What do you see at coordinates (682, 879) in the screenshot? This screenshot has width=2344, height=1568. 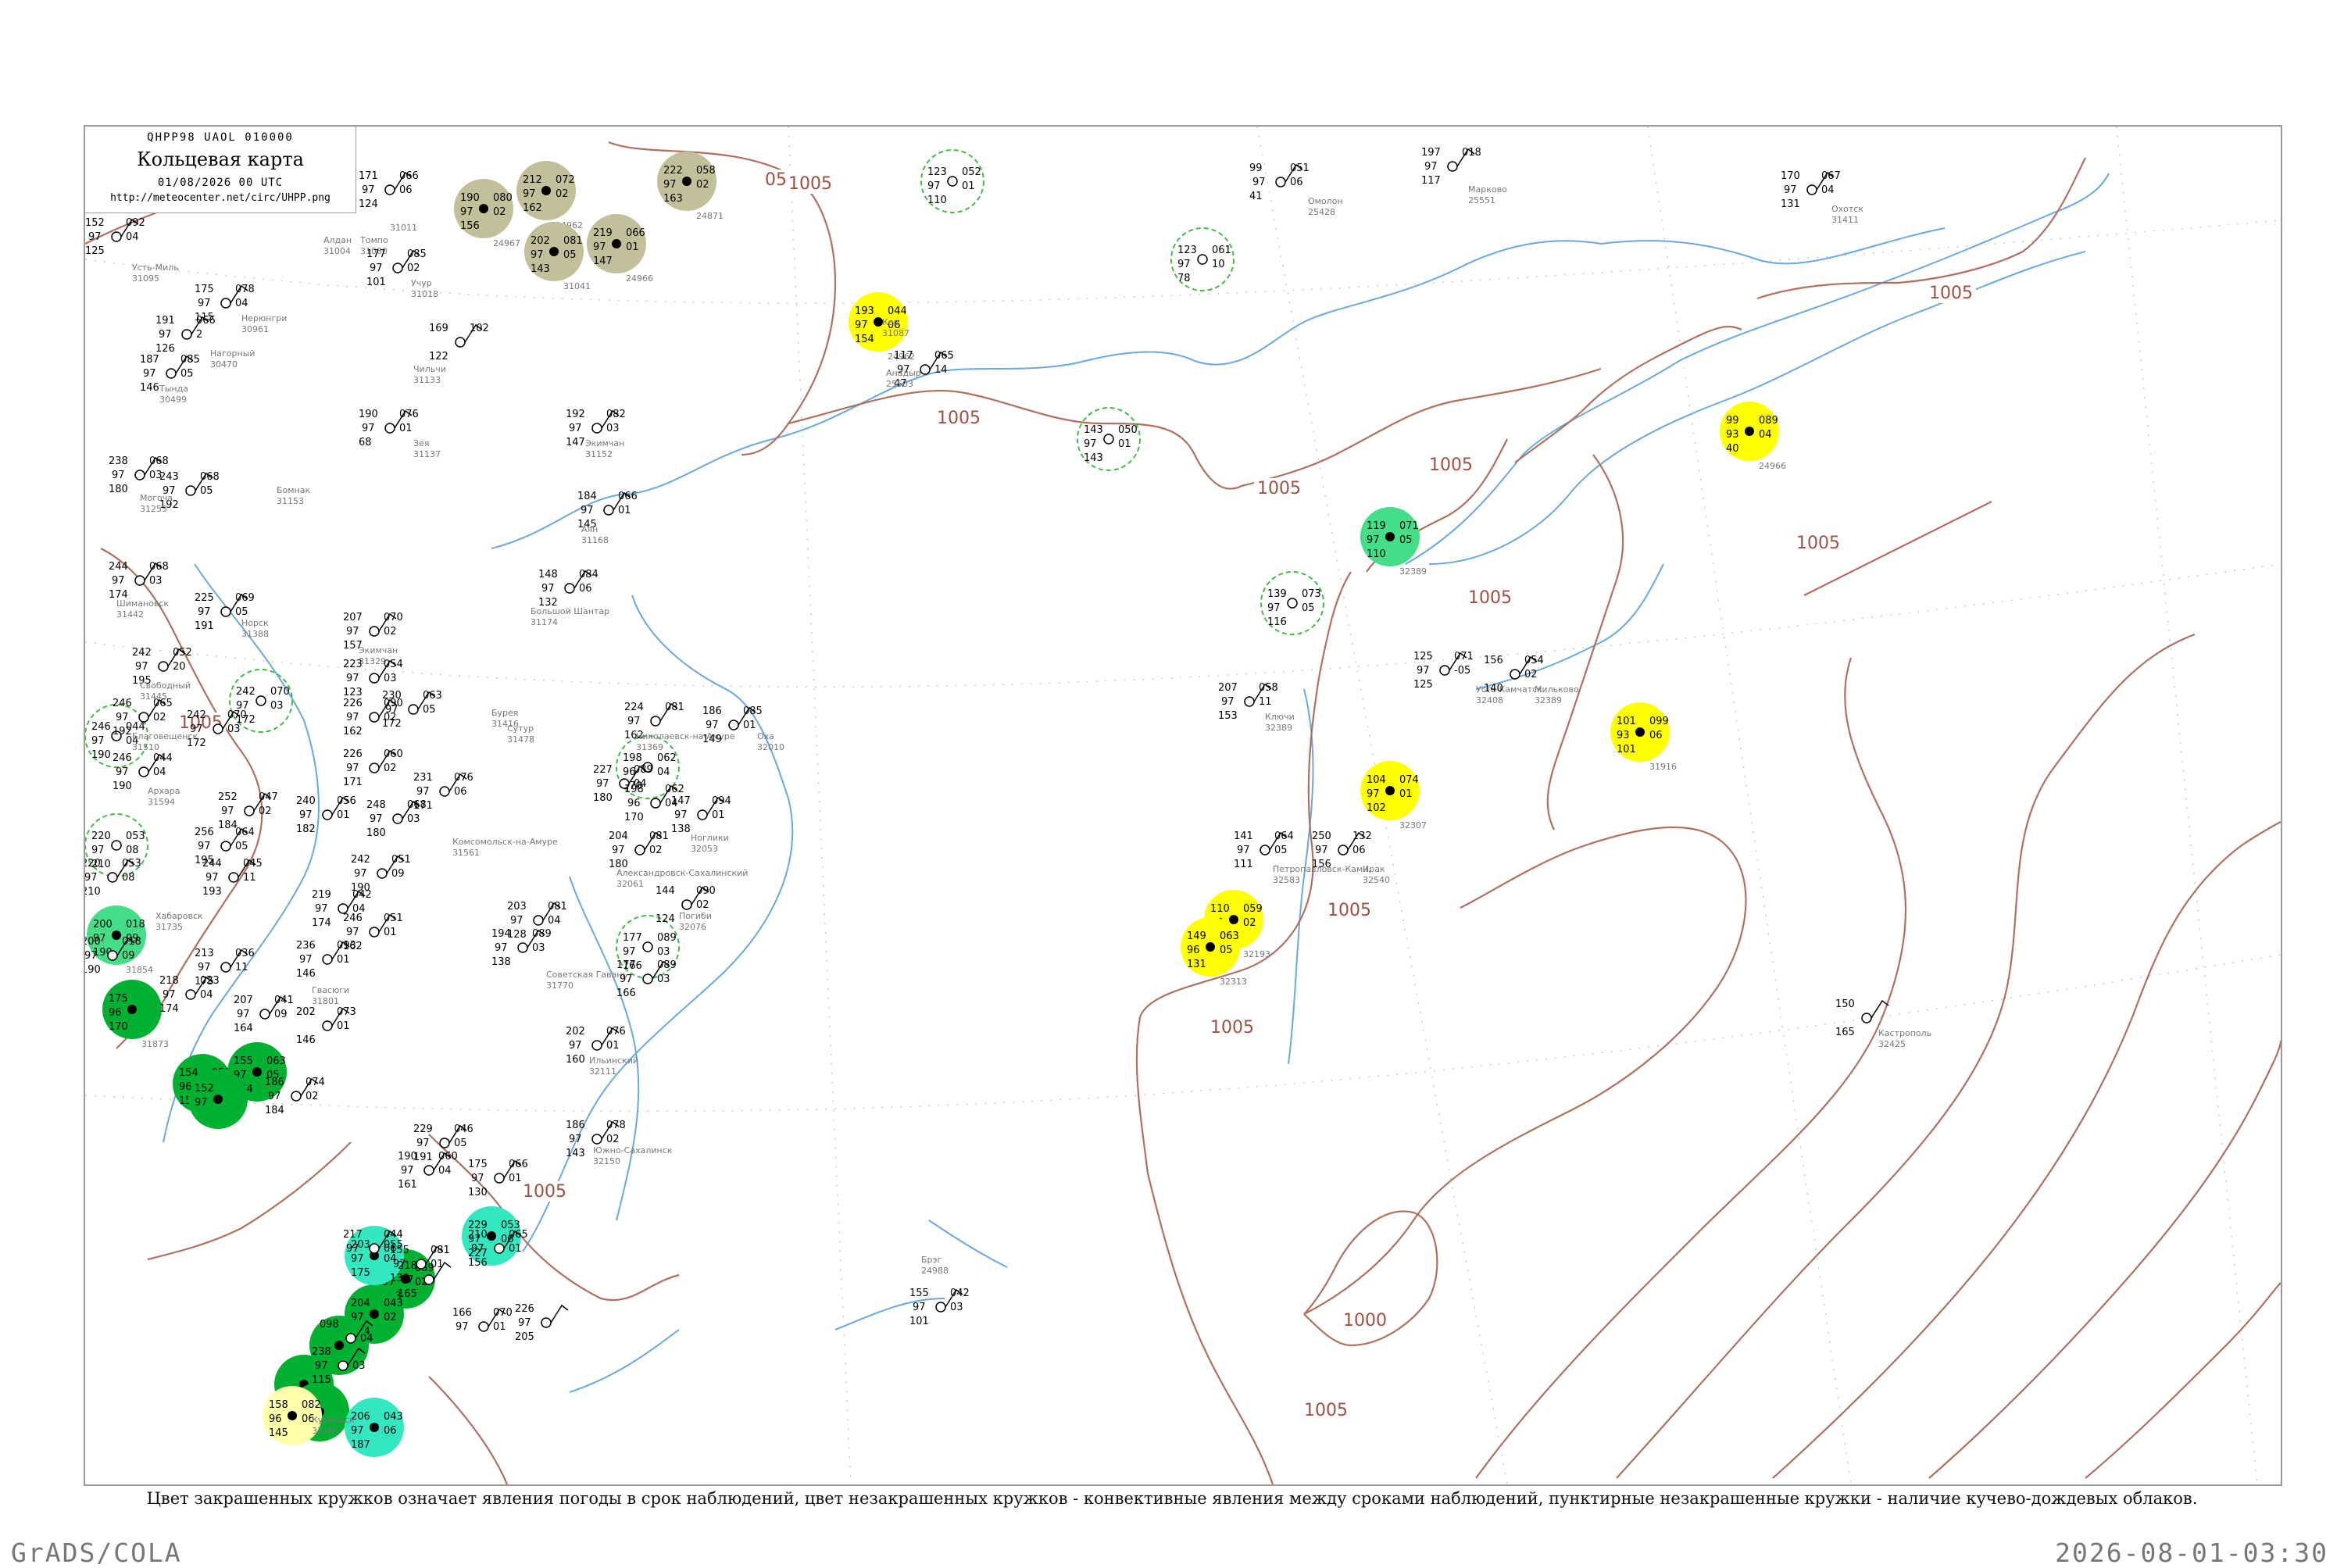 I see `station-plot: Александровск-Сахалинский32061` at bounding box center [682, 879].